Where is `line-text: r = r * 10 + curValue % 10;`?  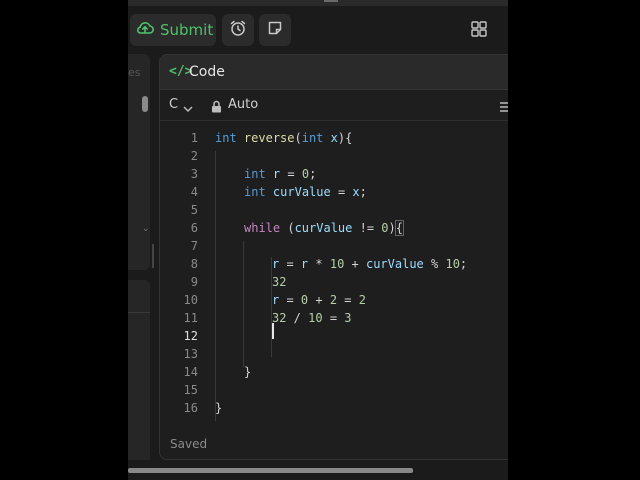 line-text: r = r * 10 + curValue % 10; is located at coordinates (370, 264).